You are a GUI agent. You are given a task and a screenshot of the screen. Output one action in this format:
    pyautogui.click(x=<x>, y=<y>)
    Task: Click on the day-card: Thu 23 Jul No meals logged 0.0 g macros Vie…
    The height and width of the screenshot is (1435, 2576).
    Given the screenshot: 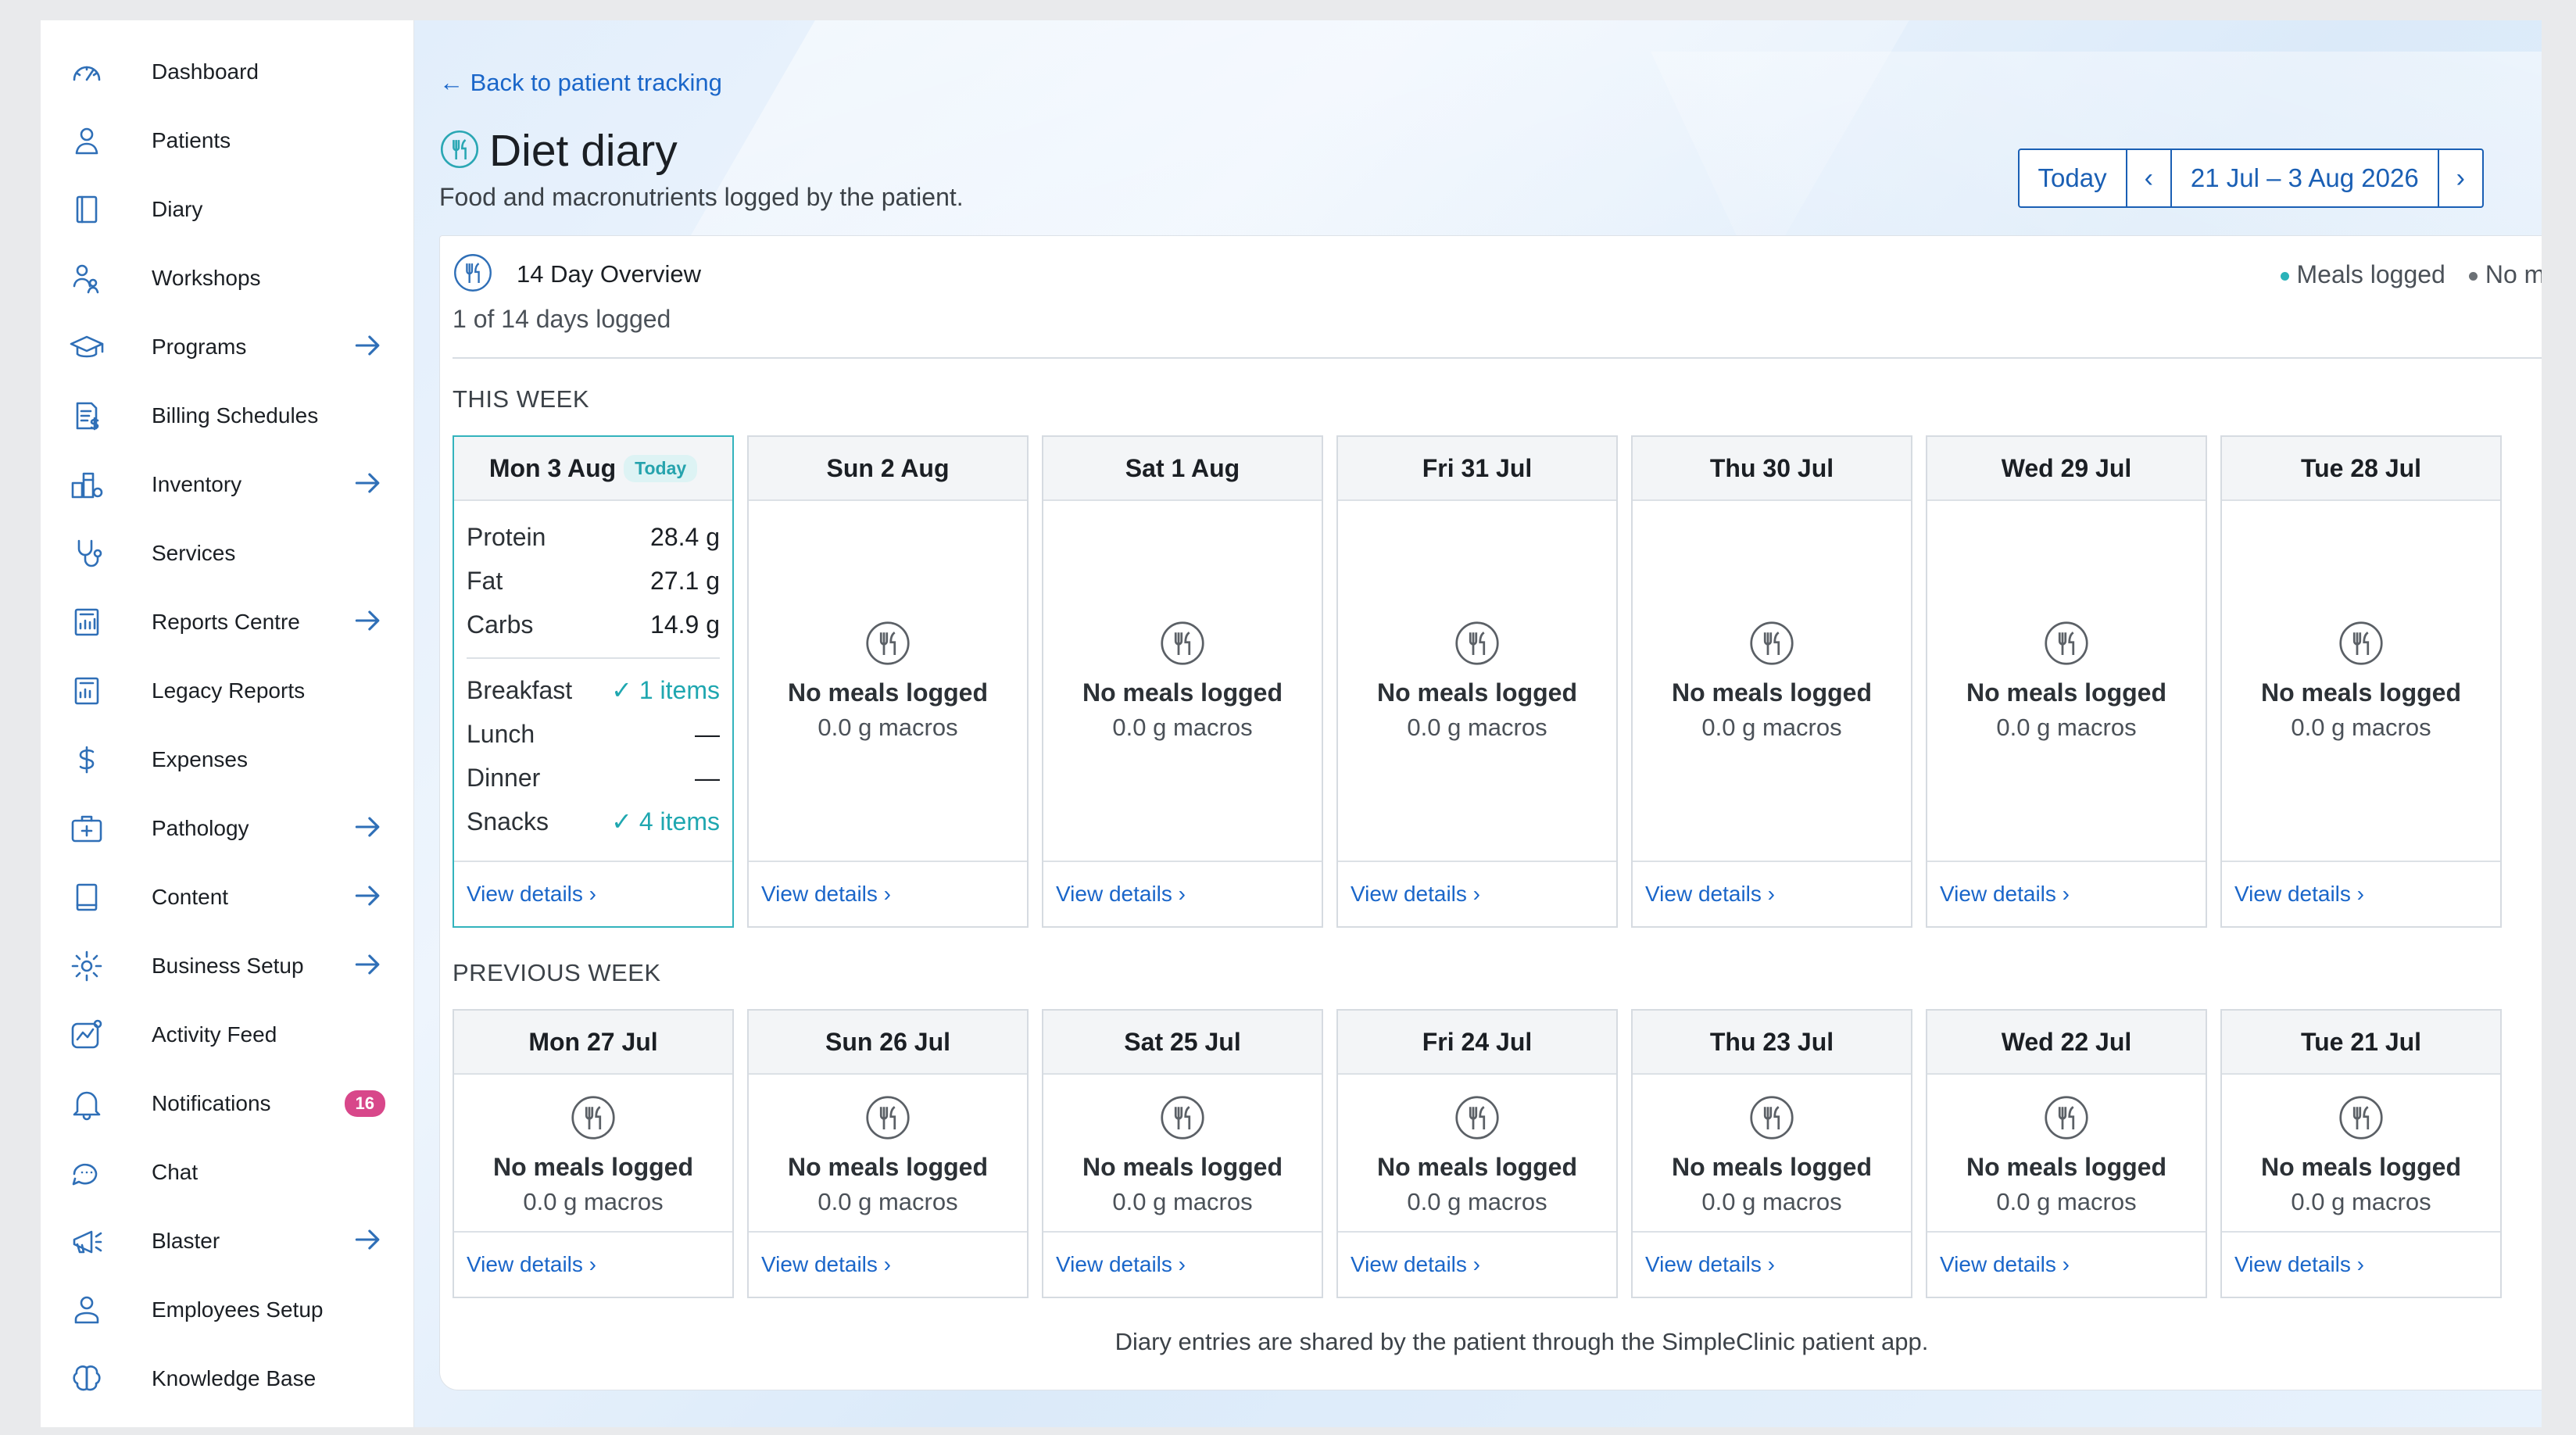 What is the action you would take?
    pyautogui.click(x=1771, y=1154)
    